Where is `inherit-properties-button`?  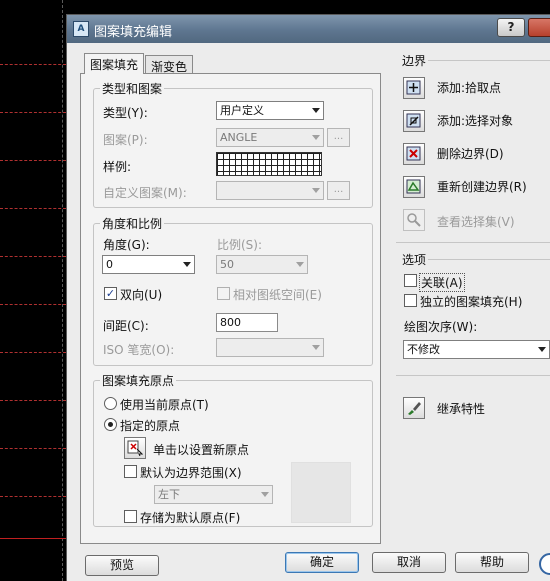
inherit-properties-button is located at coordinates (414, 408).